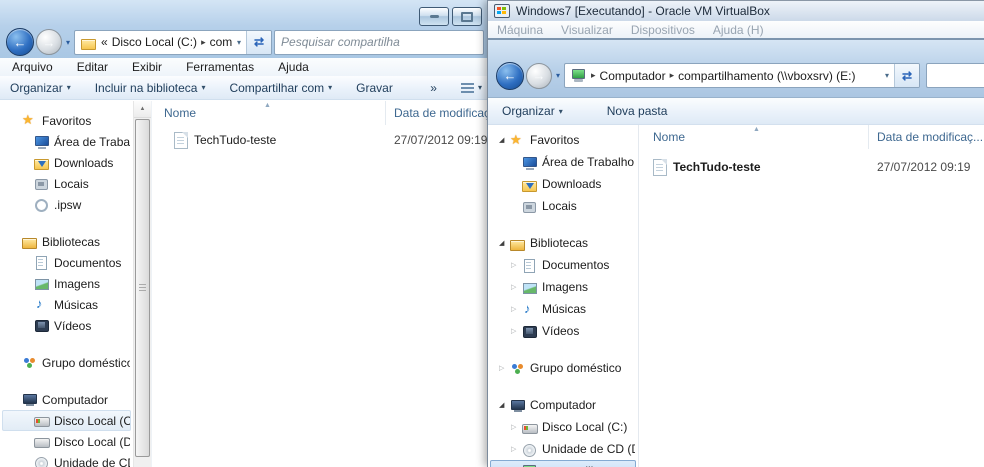  I want to click on desktop-icon, so click(530, 162).